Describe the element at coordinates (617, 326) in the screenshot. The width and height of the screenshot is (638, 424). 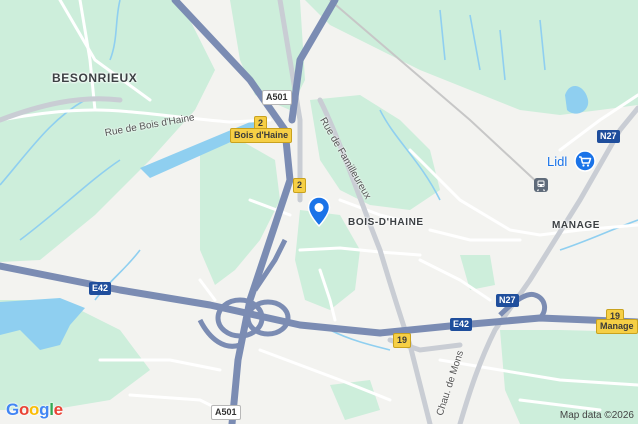
I see `exit-shield-manage: Manage` at that location.